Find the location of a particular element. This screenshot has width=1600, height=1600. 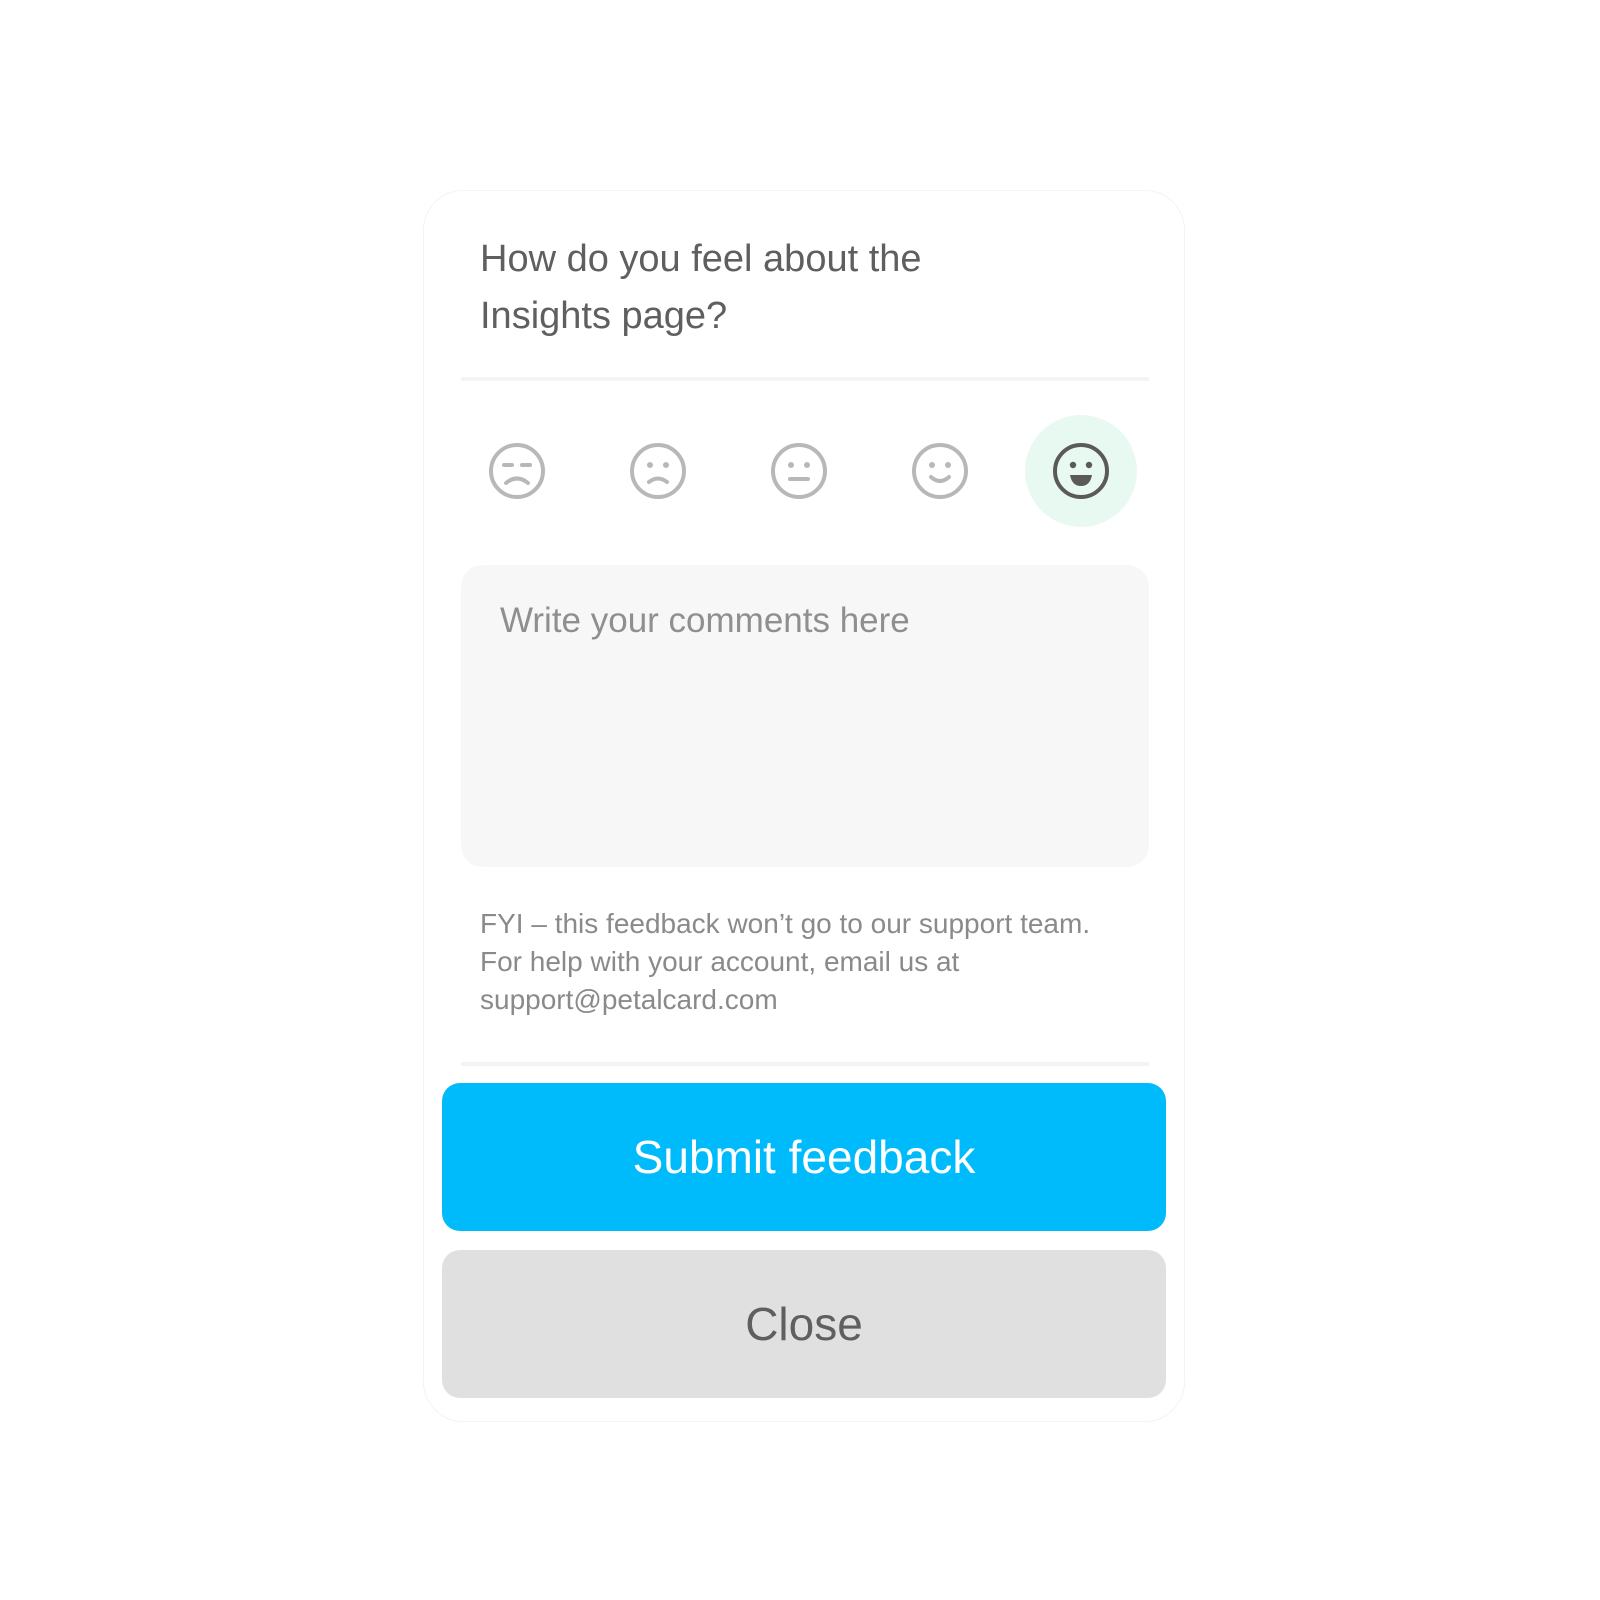

very-satisfied-face-icon is located at coordinates (1081, 471).